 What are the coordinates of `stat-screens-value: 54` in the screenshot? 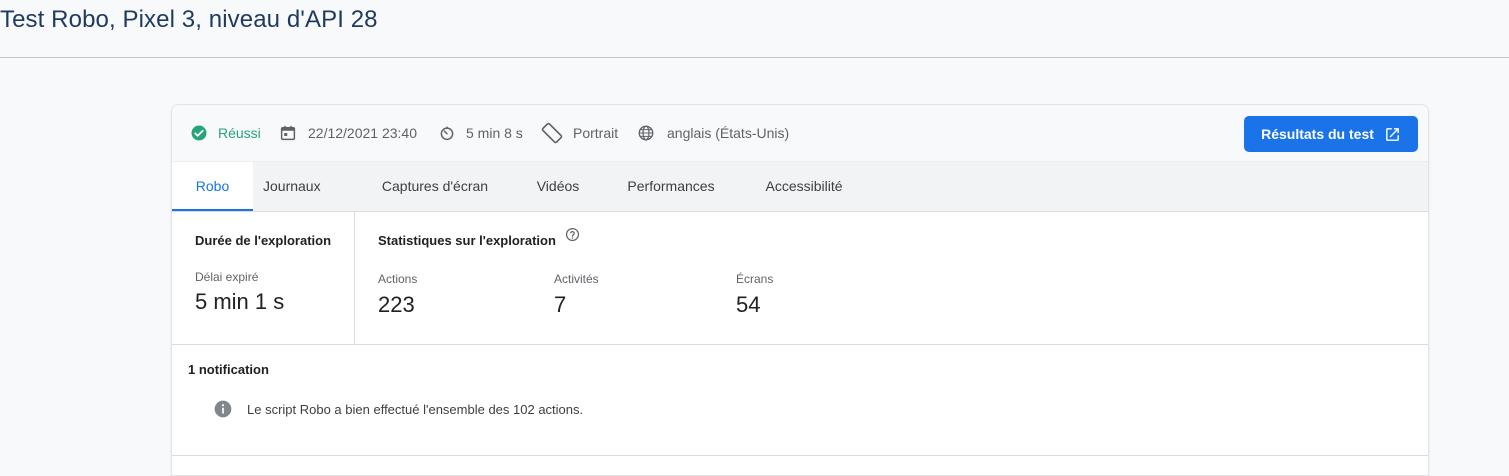 It's located at (748, 304).